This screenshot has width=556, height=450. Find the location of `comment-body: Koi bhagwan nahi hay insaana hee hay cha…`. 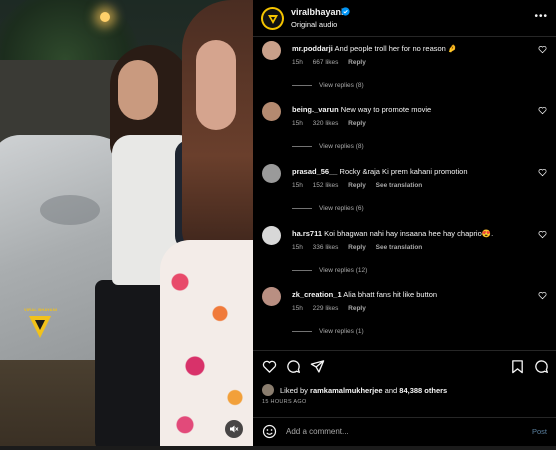

comment-body: Koi bhagwan nahi hay insaana hee hay cha… is located at coordinates (409, 233).